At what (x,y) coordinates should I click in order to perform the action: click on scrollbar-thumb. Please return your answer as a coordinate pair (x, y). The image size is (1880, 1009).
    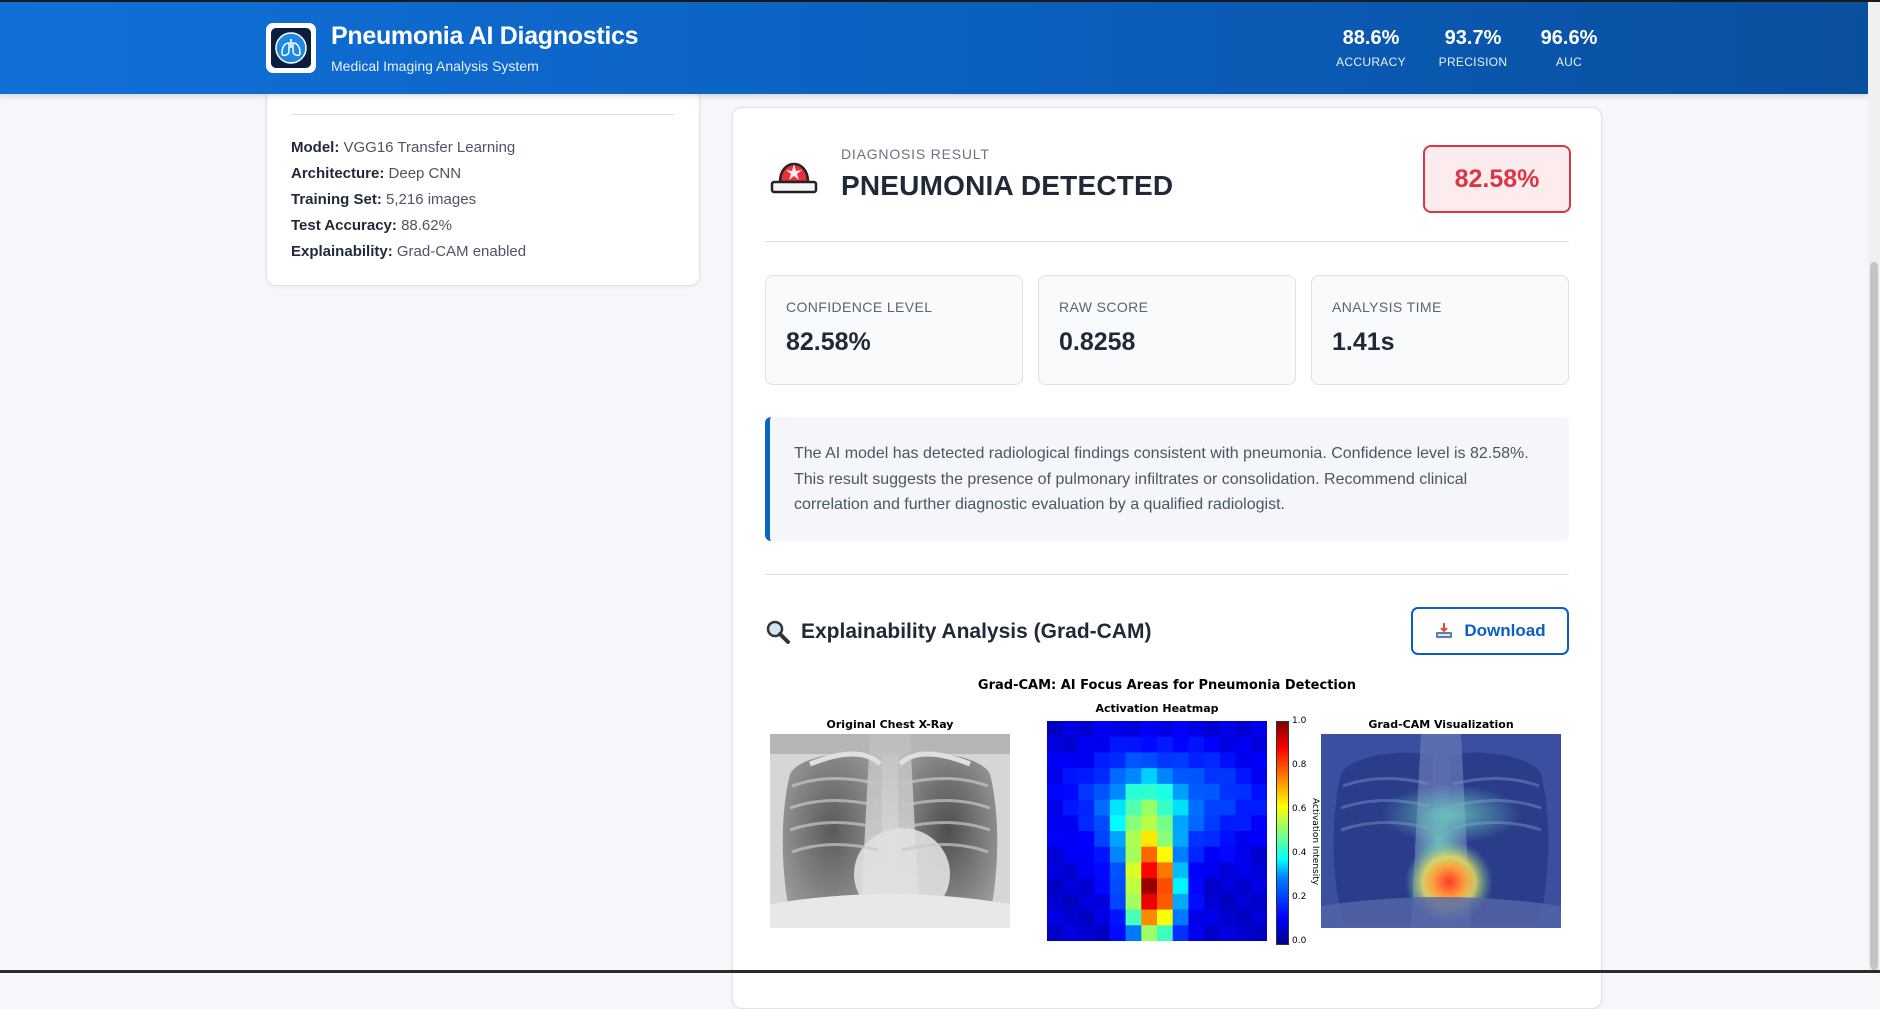
    Looking at the image, I should click on (1874, 616).